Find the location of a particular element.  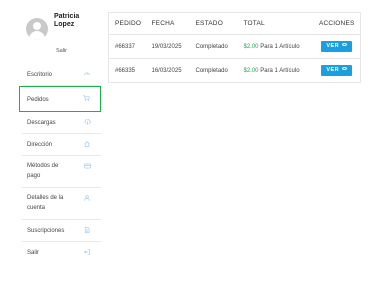

sidebar-item-label: Dirección is located at coordinates (40, 145).